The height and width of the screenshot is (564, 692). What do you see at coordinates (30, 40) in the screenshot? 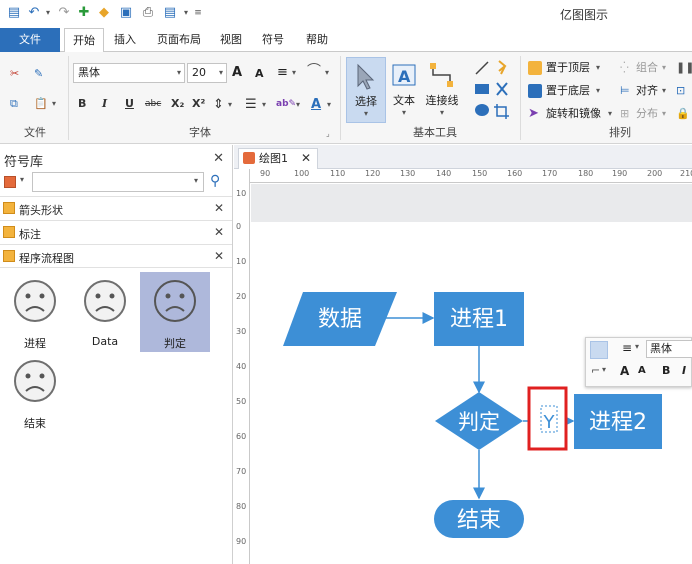
I see `tab-file: 文件` at bounding box center [30, 40].